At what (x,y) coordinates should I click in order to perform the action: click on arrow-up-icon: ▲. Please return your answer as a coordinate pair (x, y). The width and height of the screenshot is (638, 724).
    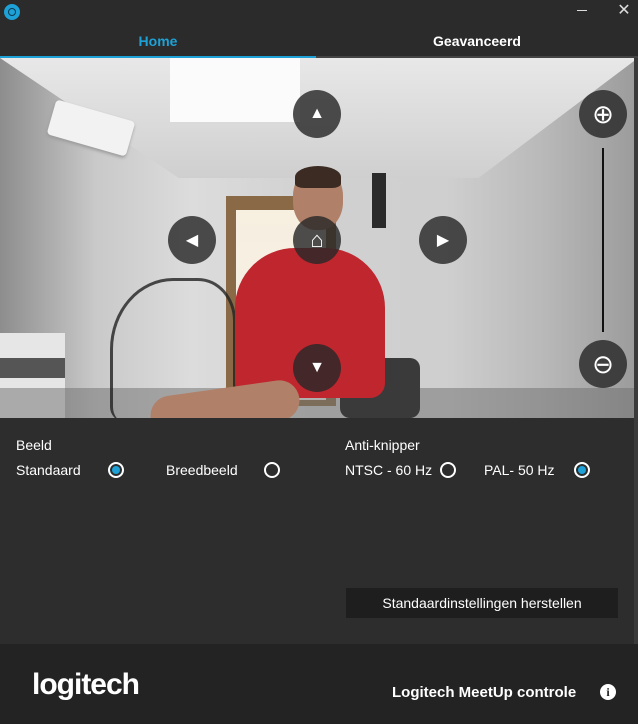
    Looking at the image, I should click on (317, 113).